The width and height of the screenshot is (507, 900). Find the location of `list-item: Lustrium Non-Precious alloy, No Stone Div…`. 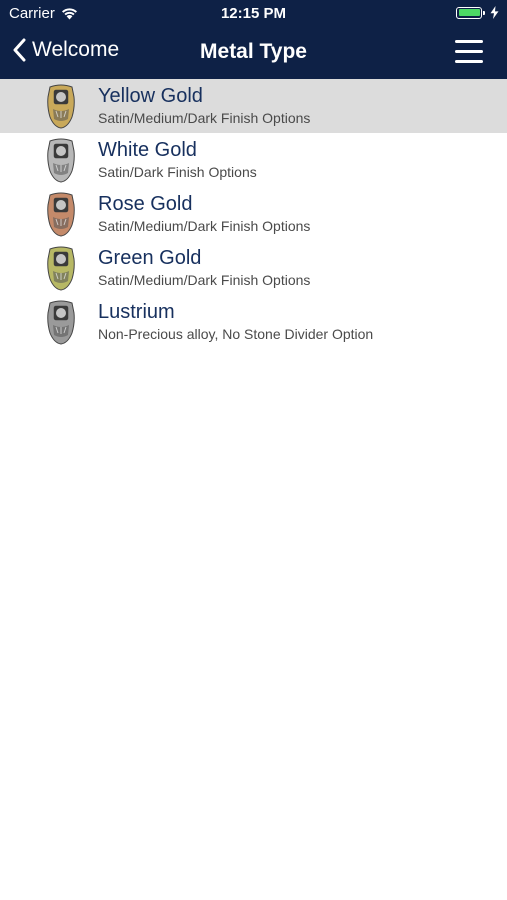

list-item: Lustrium Non-Precious alloy, No Stone Div… is located at coordinates (253, 322).